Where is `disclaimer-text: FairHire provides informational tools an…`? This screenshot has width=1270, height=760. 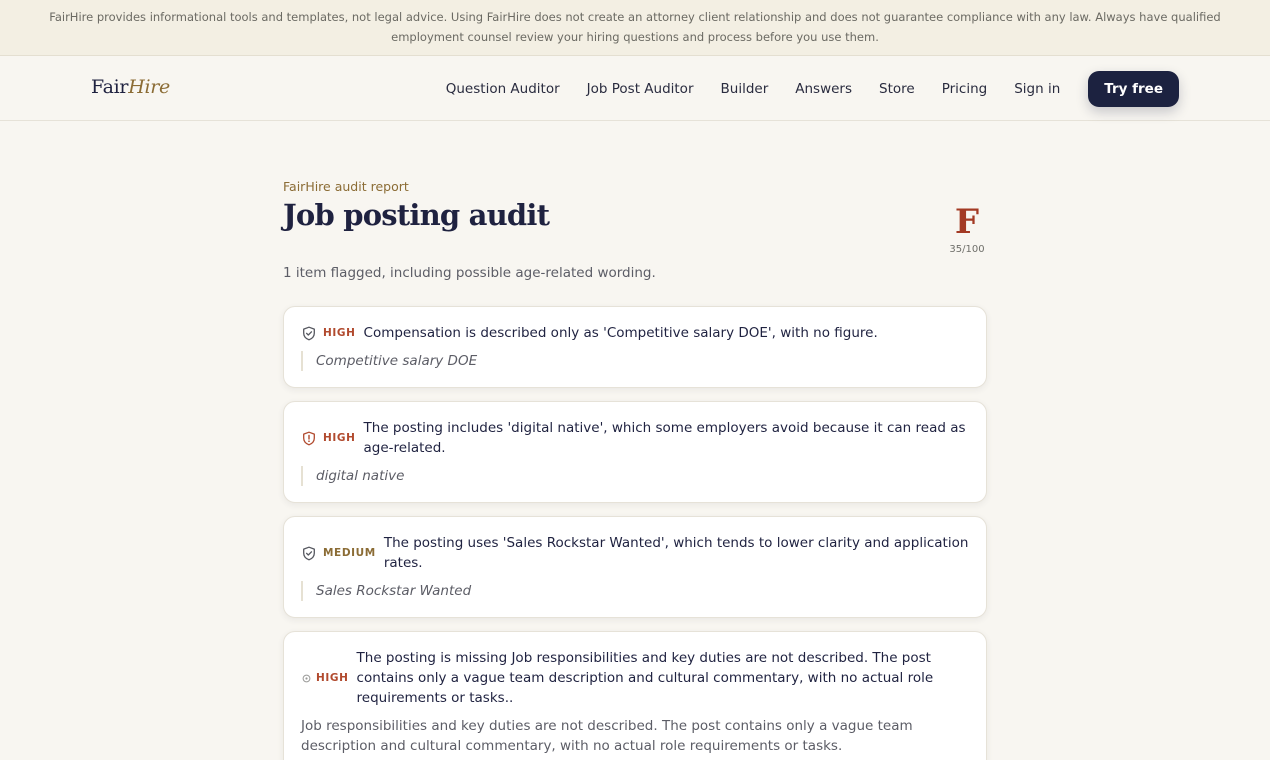 disclaimer-text: FairHire provides informational tools an… is located at coordinates (635, 27).